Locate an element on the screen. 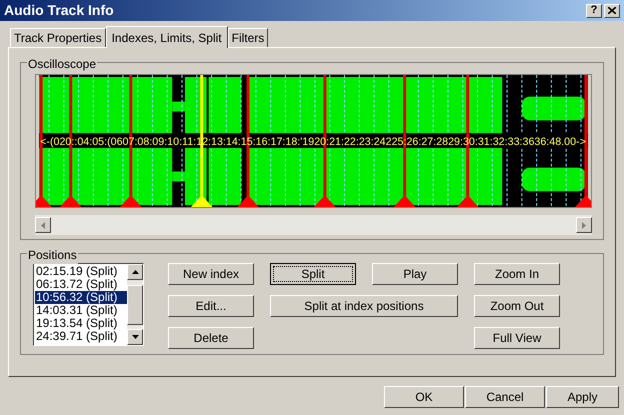 This screenshot has width=624, height=415. tab: Filters is located at coordinates (248, 37).